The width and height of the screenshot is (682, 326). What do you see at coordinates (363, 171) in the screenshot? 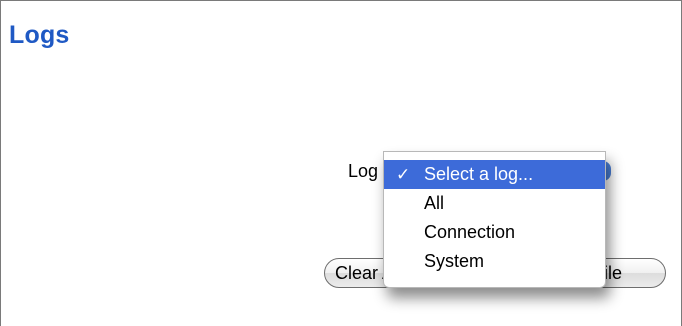
I see `log-select-label: Log` at bounding box center [363, 171].